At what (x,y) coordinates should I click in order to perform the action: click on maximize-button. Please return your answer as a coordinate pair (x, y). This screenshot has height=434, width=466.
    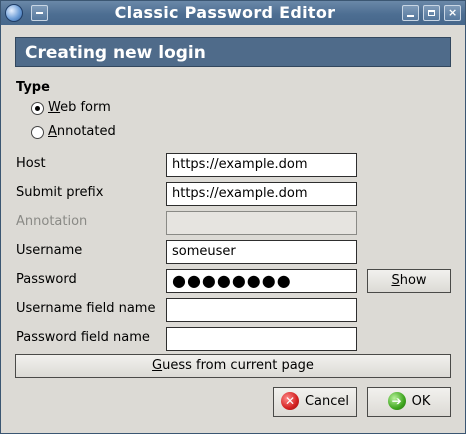
    Looking at the image, I should click on (431, 13).